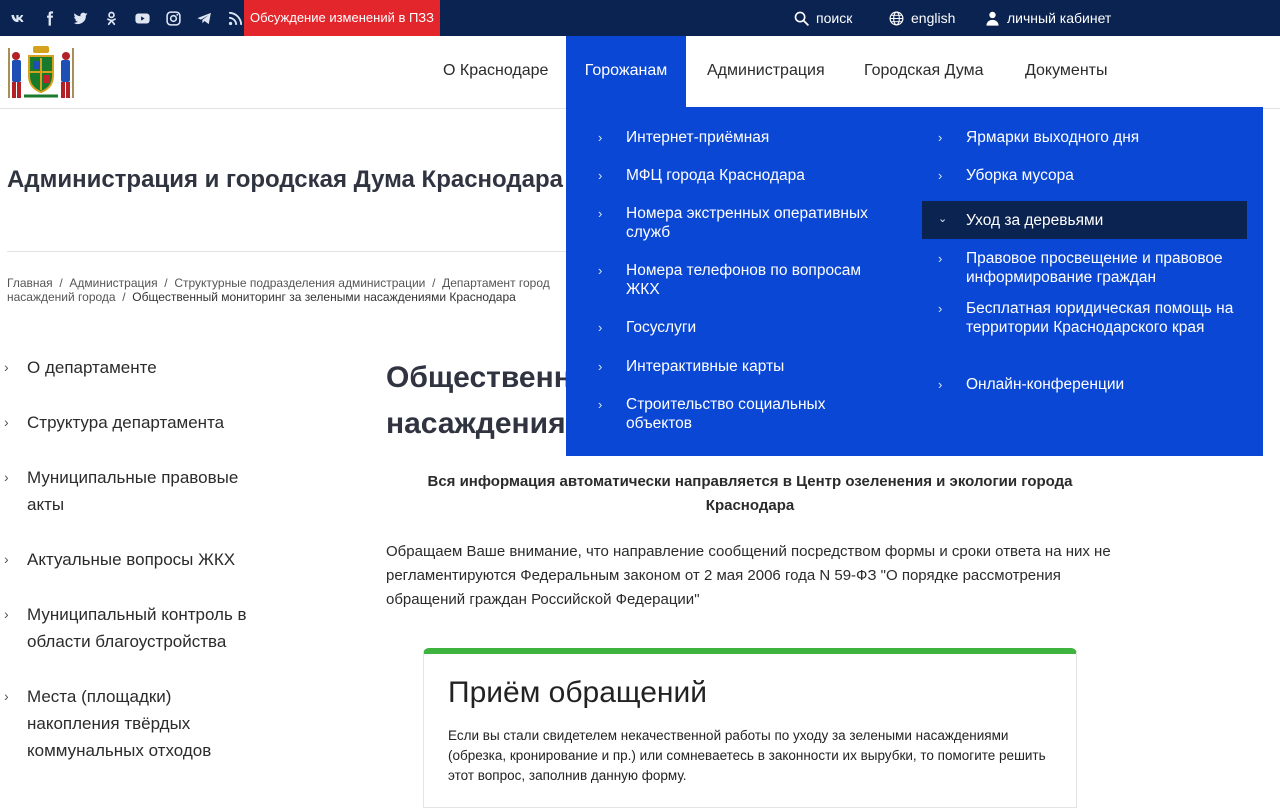  I want to click on dropdown-item-label: Уборка мусора, so click(1020, 175).